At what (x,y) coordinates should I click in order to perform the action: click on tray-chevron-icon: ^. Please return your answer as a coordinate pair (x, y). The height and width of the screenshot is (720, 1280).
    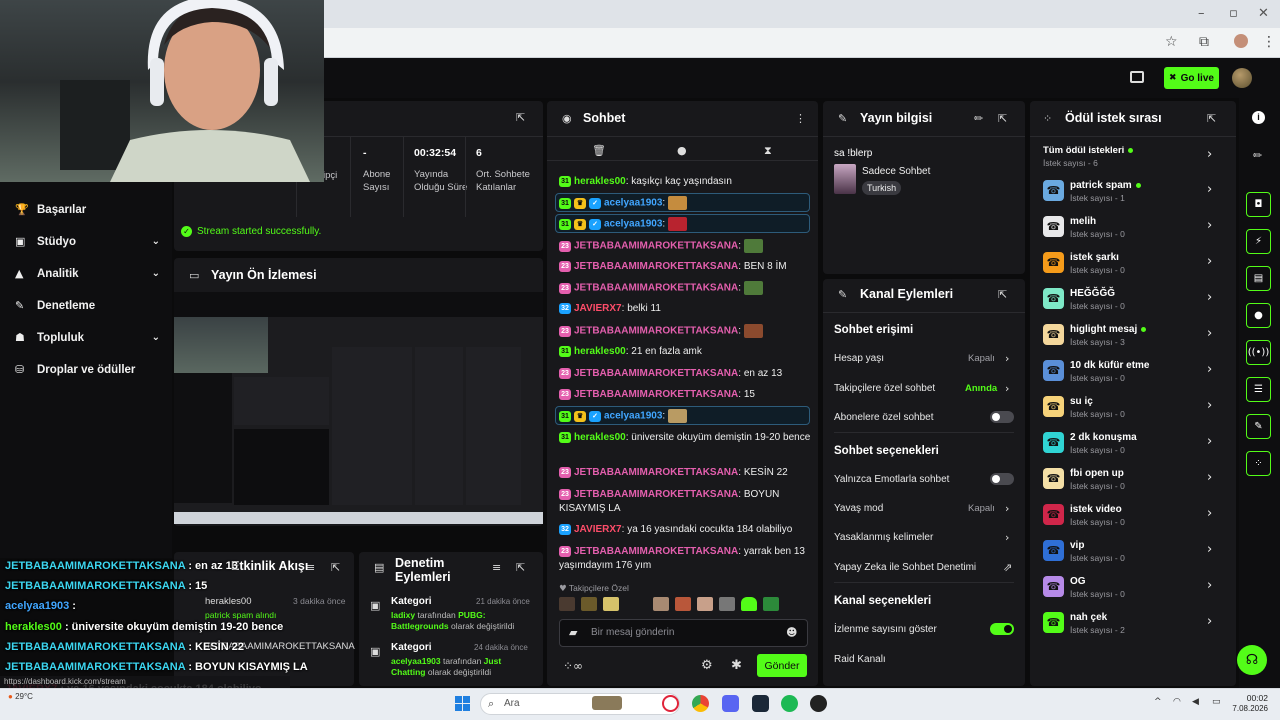
    Looking at the image, I should click on (1158, 702).